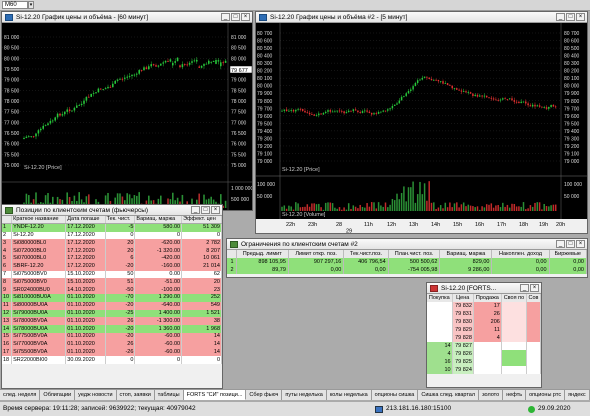 This screenshot has width=590, height=416. What do you see at coordinates (112, 235) in the screenshot?
I see `table-row: 2 Si-12.20 17.12.2020 0 0 0` at bounding box center [112, 235].